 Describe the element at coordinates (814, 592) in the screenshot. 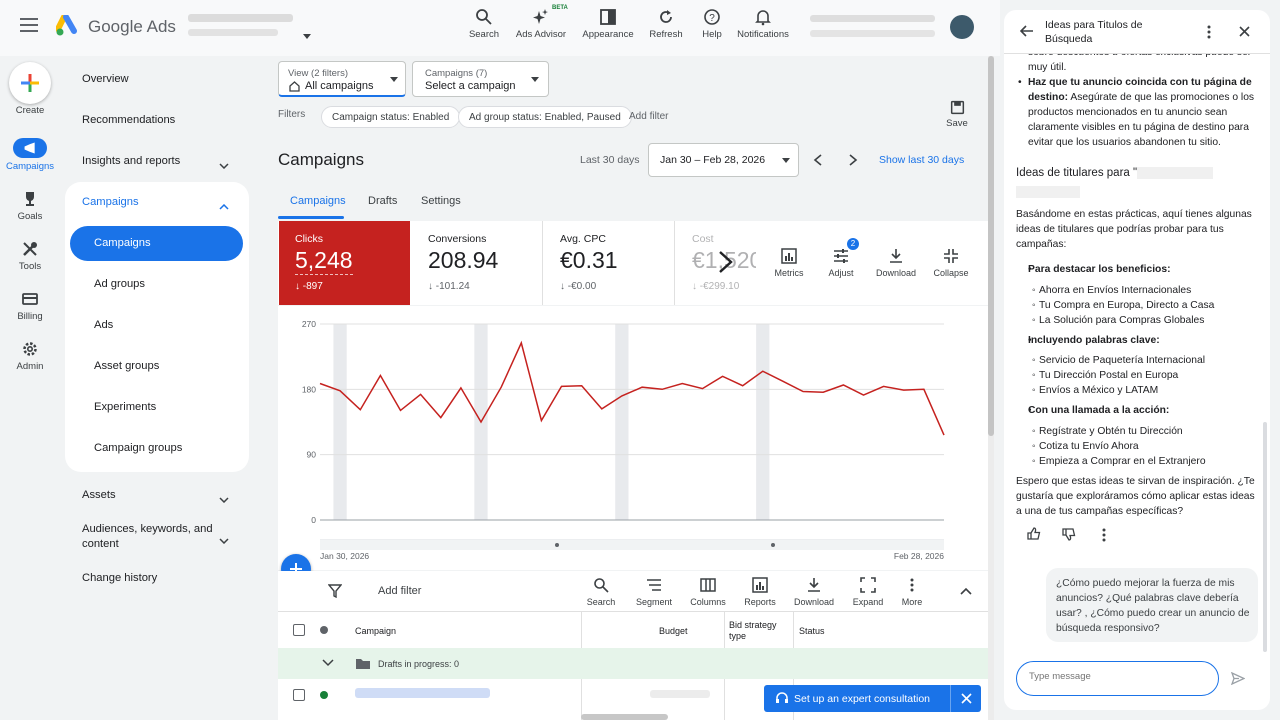

I see `table-download-tool: Download` at that location.